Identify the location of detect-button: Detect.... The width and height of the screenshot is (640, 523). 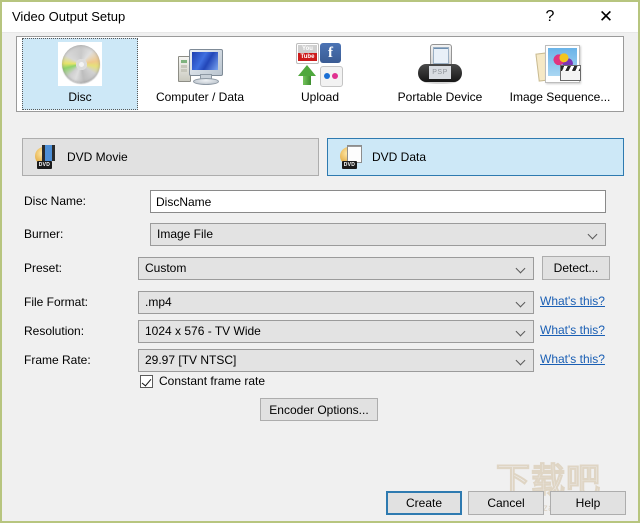
(576, 268).